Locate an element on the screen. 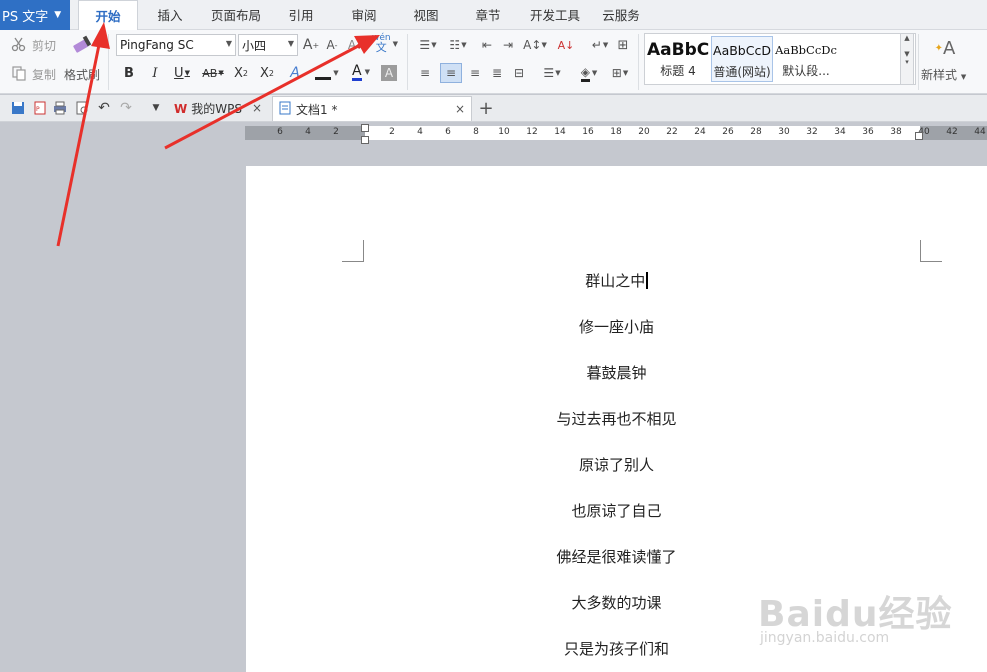  align-center-icon: ≡ is located at coordinates (451, 73).